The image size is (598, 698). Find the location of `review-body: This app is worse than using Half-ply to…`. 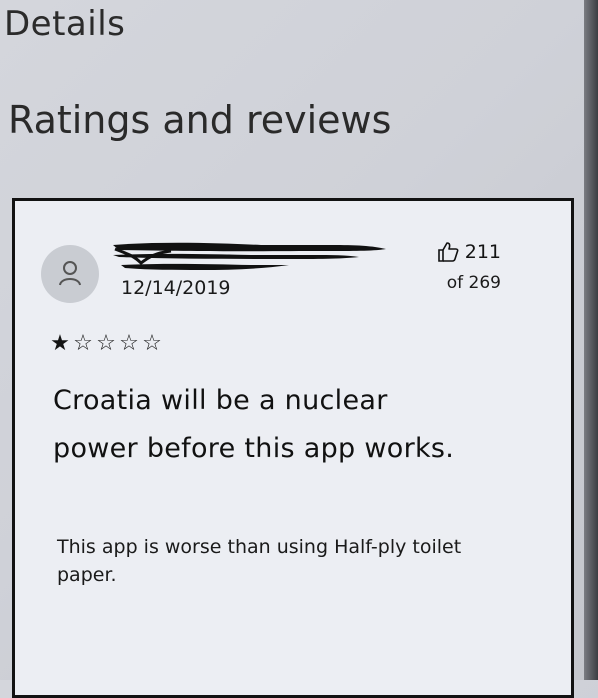

review-body: This app is worse than using Half-ply to… is located at coordinates (259, 561).